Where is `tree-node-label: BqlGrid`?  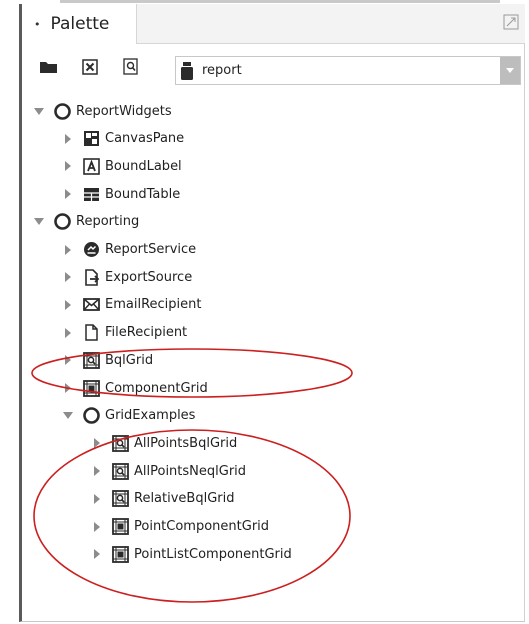 tree-node-label: BqlGrid is located at coordinates (129, 360).